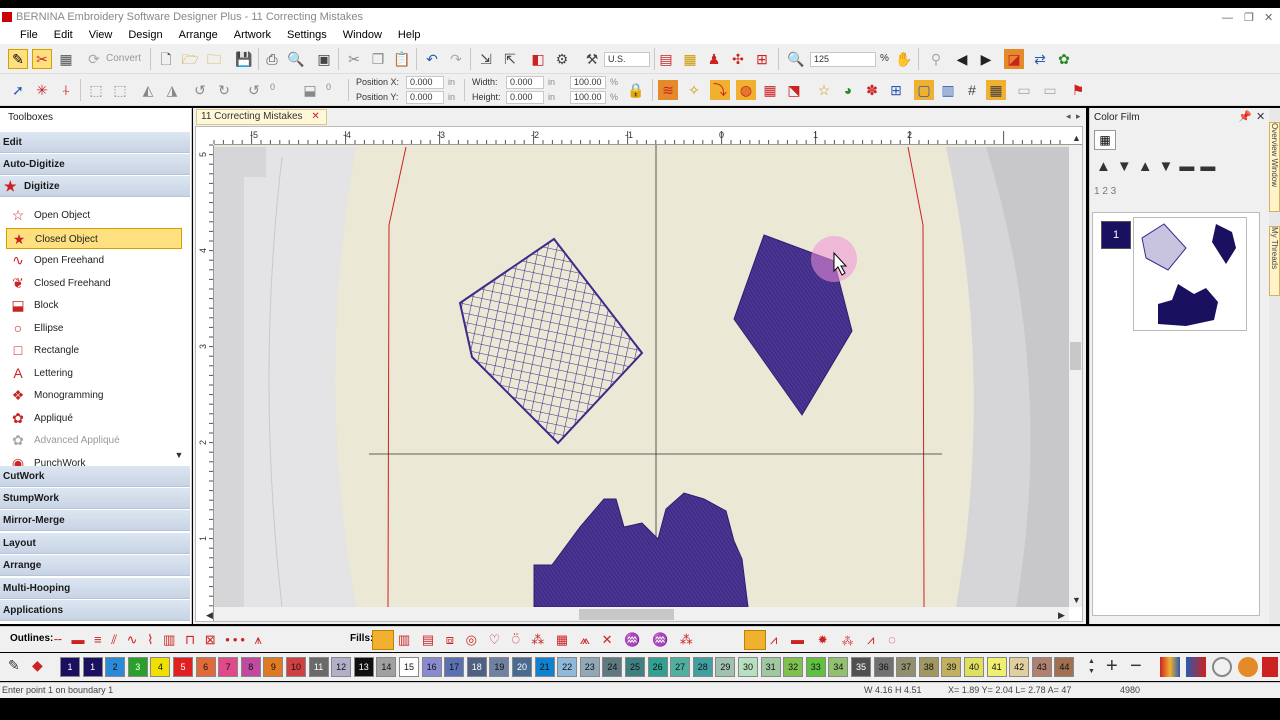  What do you see at coordinates (525, 97) in the screenshot?
I see `height-input: 0.000` at bounding box center [525, 97].